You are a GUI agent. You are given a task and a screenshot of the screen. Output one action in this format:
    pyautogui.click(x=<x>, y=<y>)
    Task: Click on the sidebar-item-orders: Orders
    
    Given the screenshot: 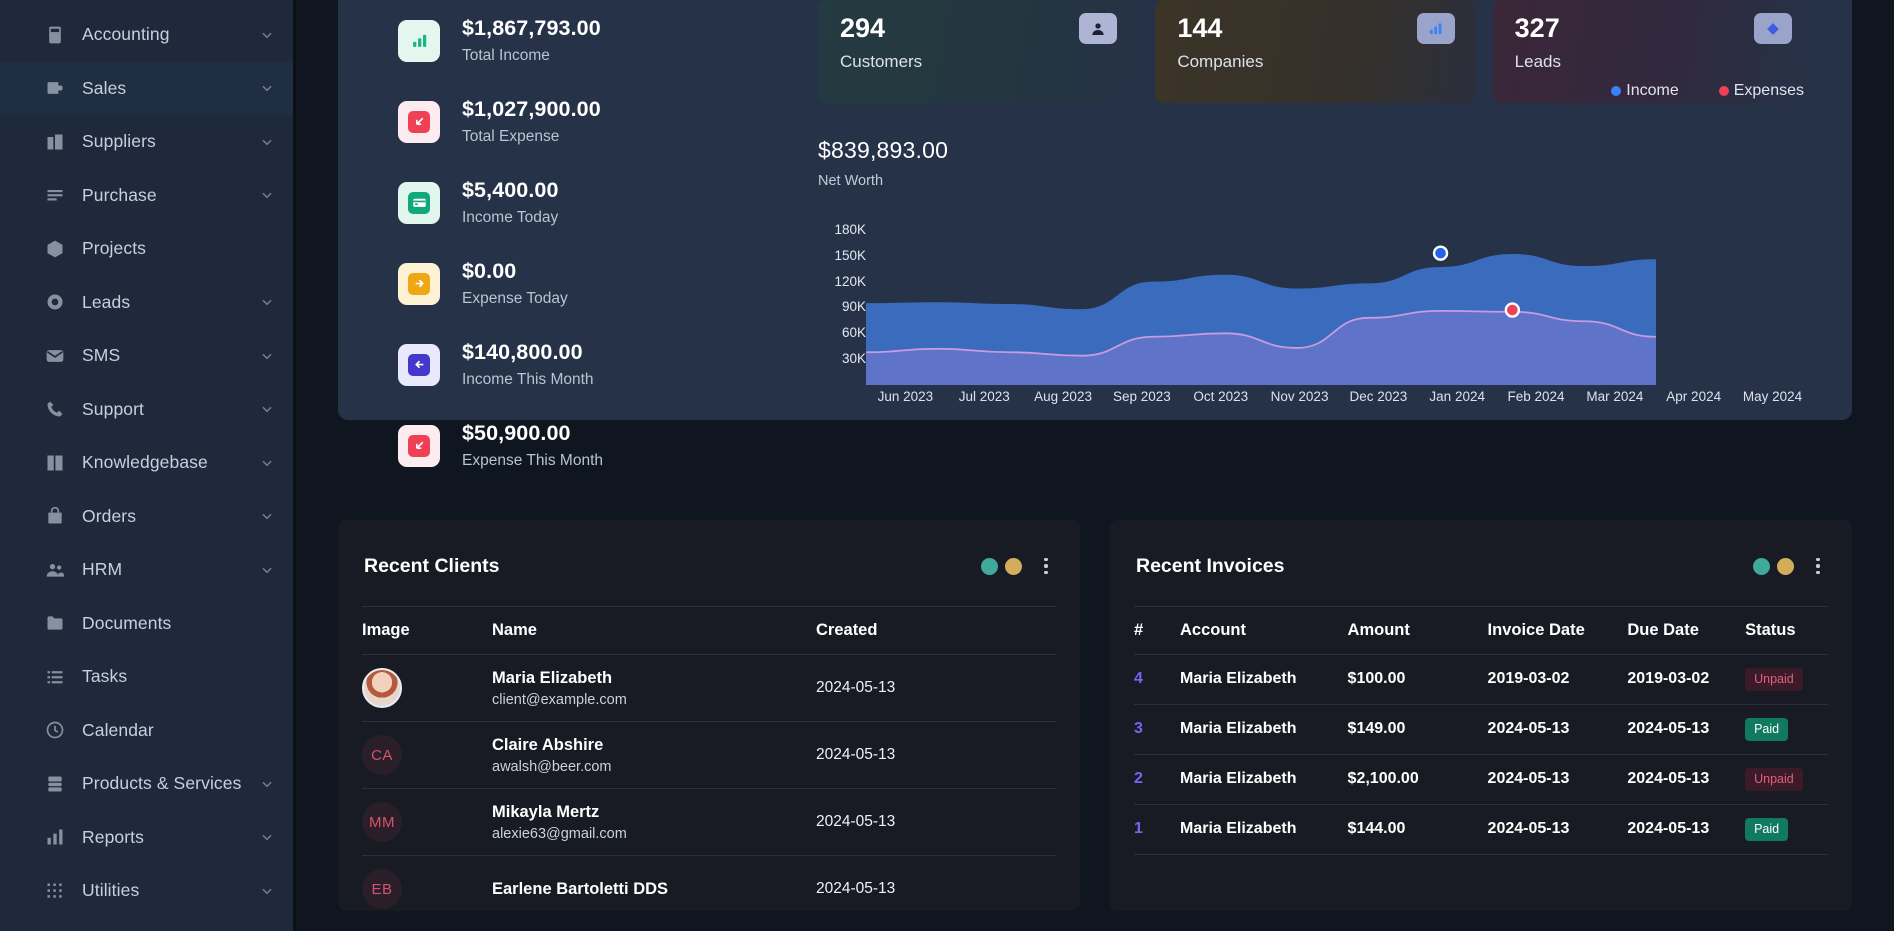 What is the action you would take?
    pyautogui.click(x=148, y=517)
    